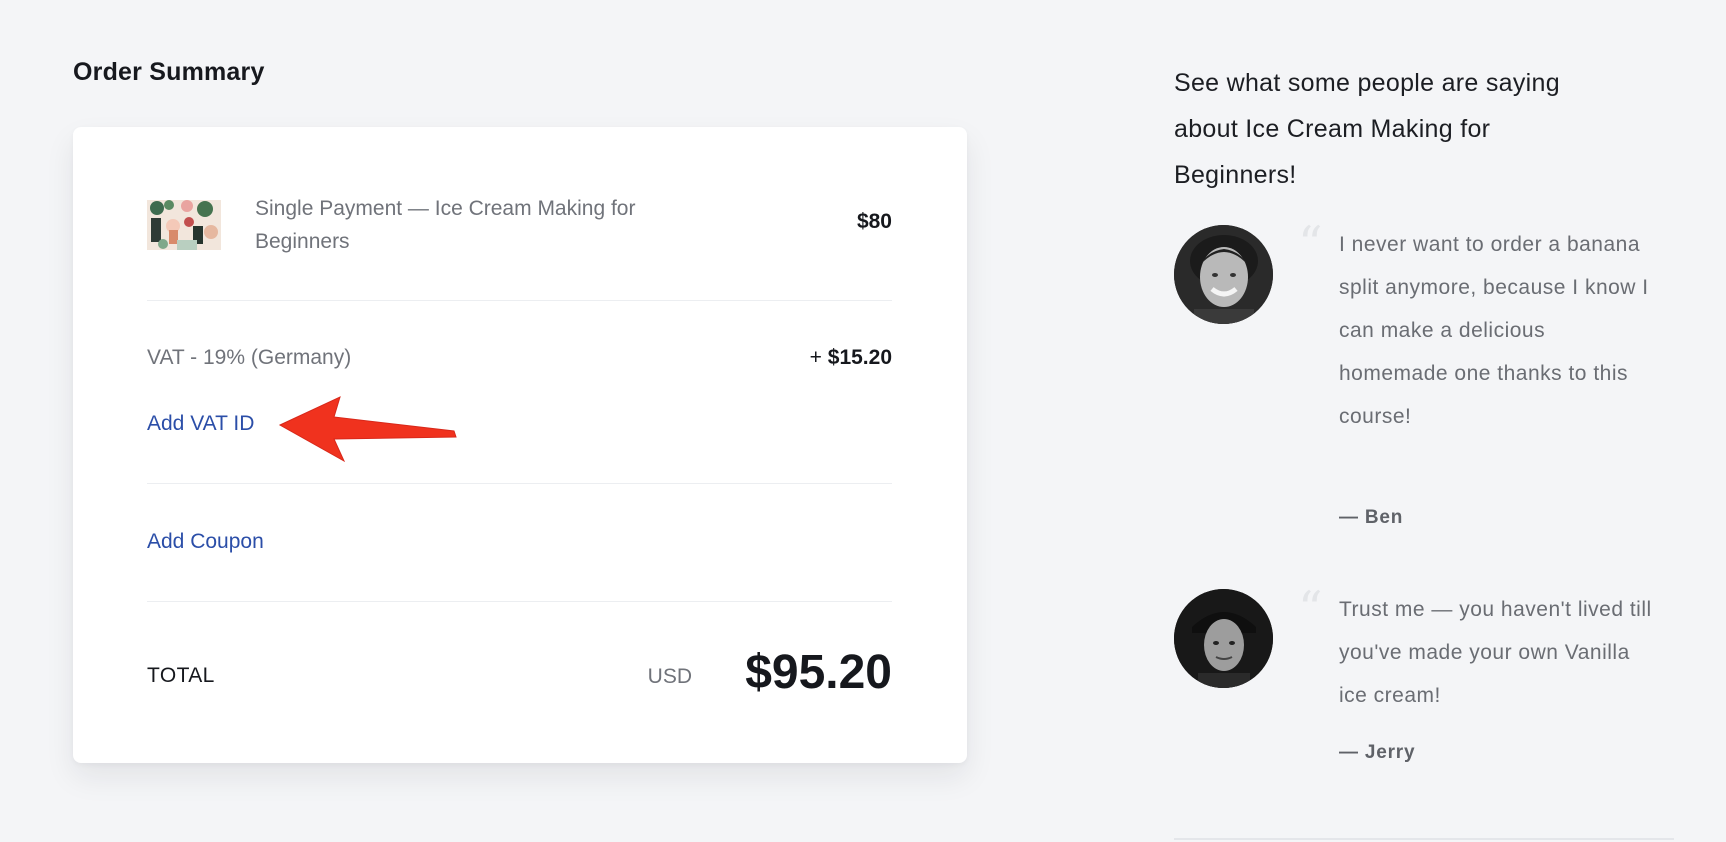 This screenshot has height=842, width=1726. What do you see at coordinates (815, 357) in the screenshot?
I see `vat-amount-prefix: +` at bounding box center [815, 357].